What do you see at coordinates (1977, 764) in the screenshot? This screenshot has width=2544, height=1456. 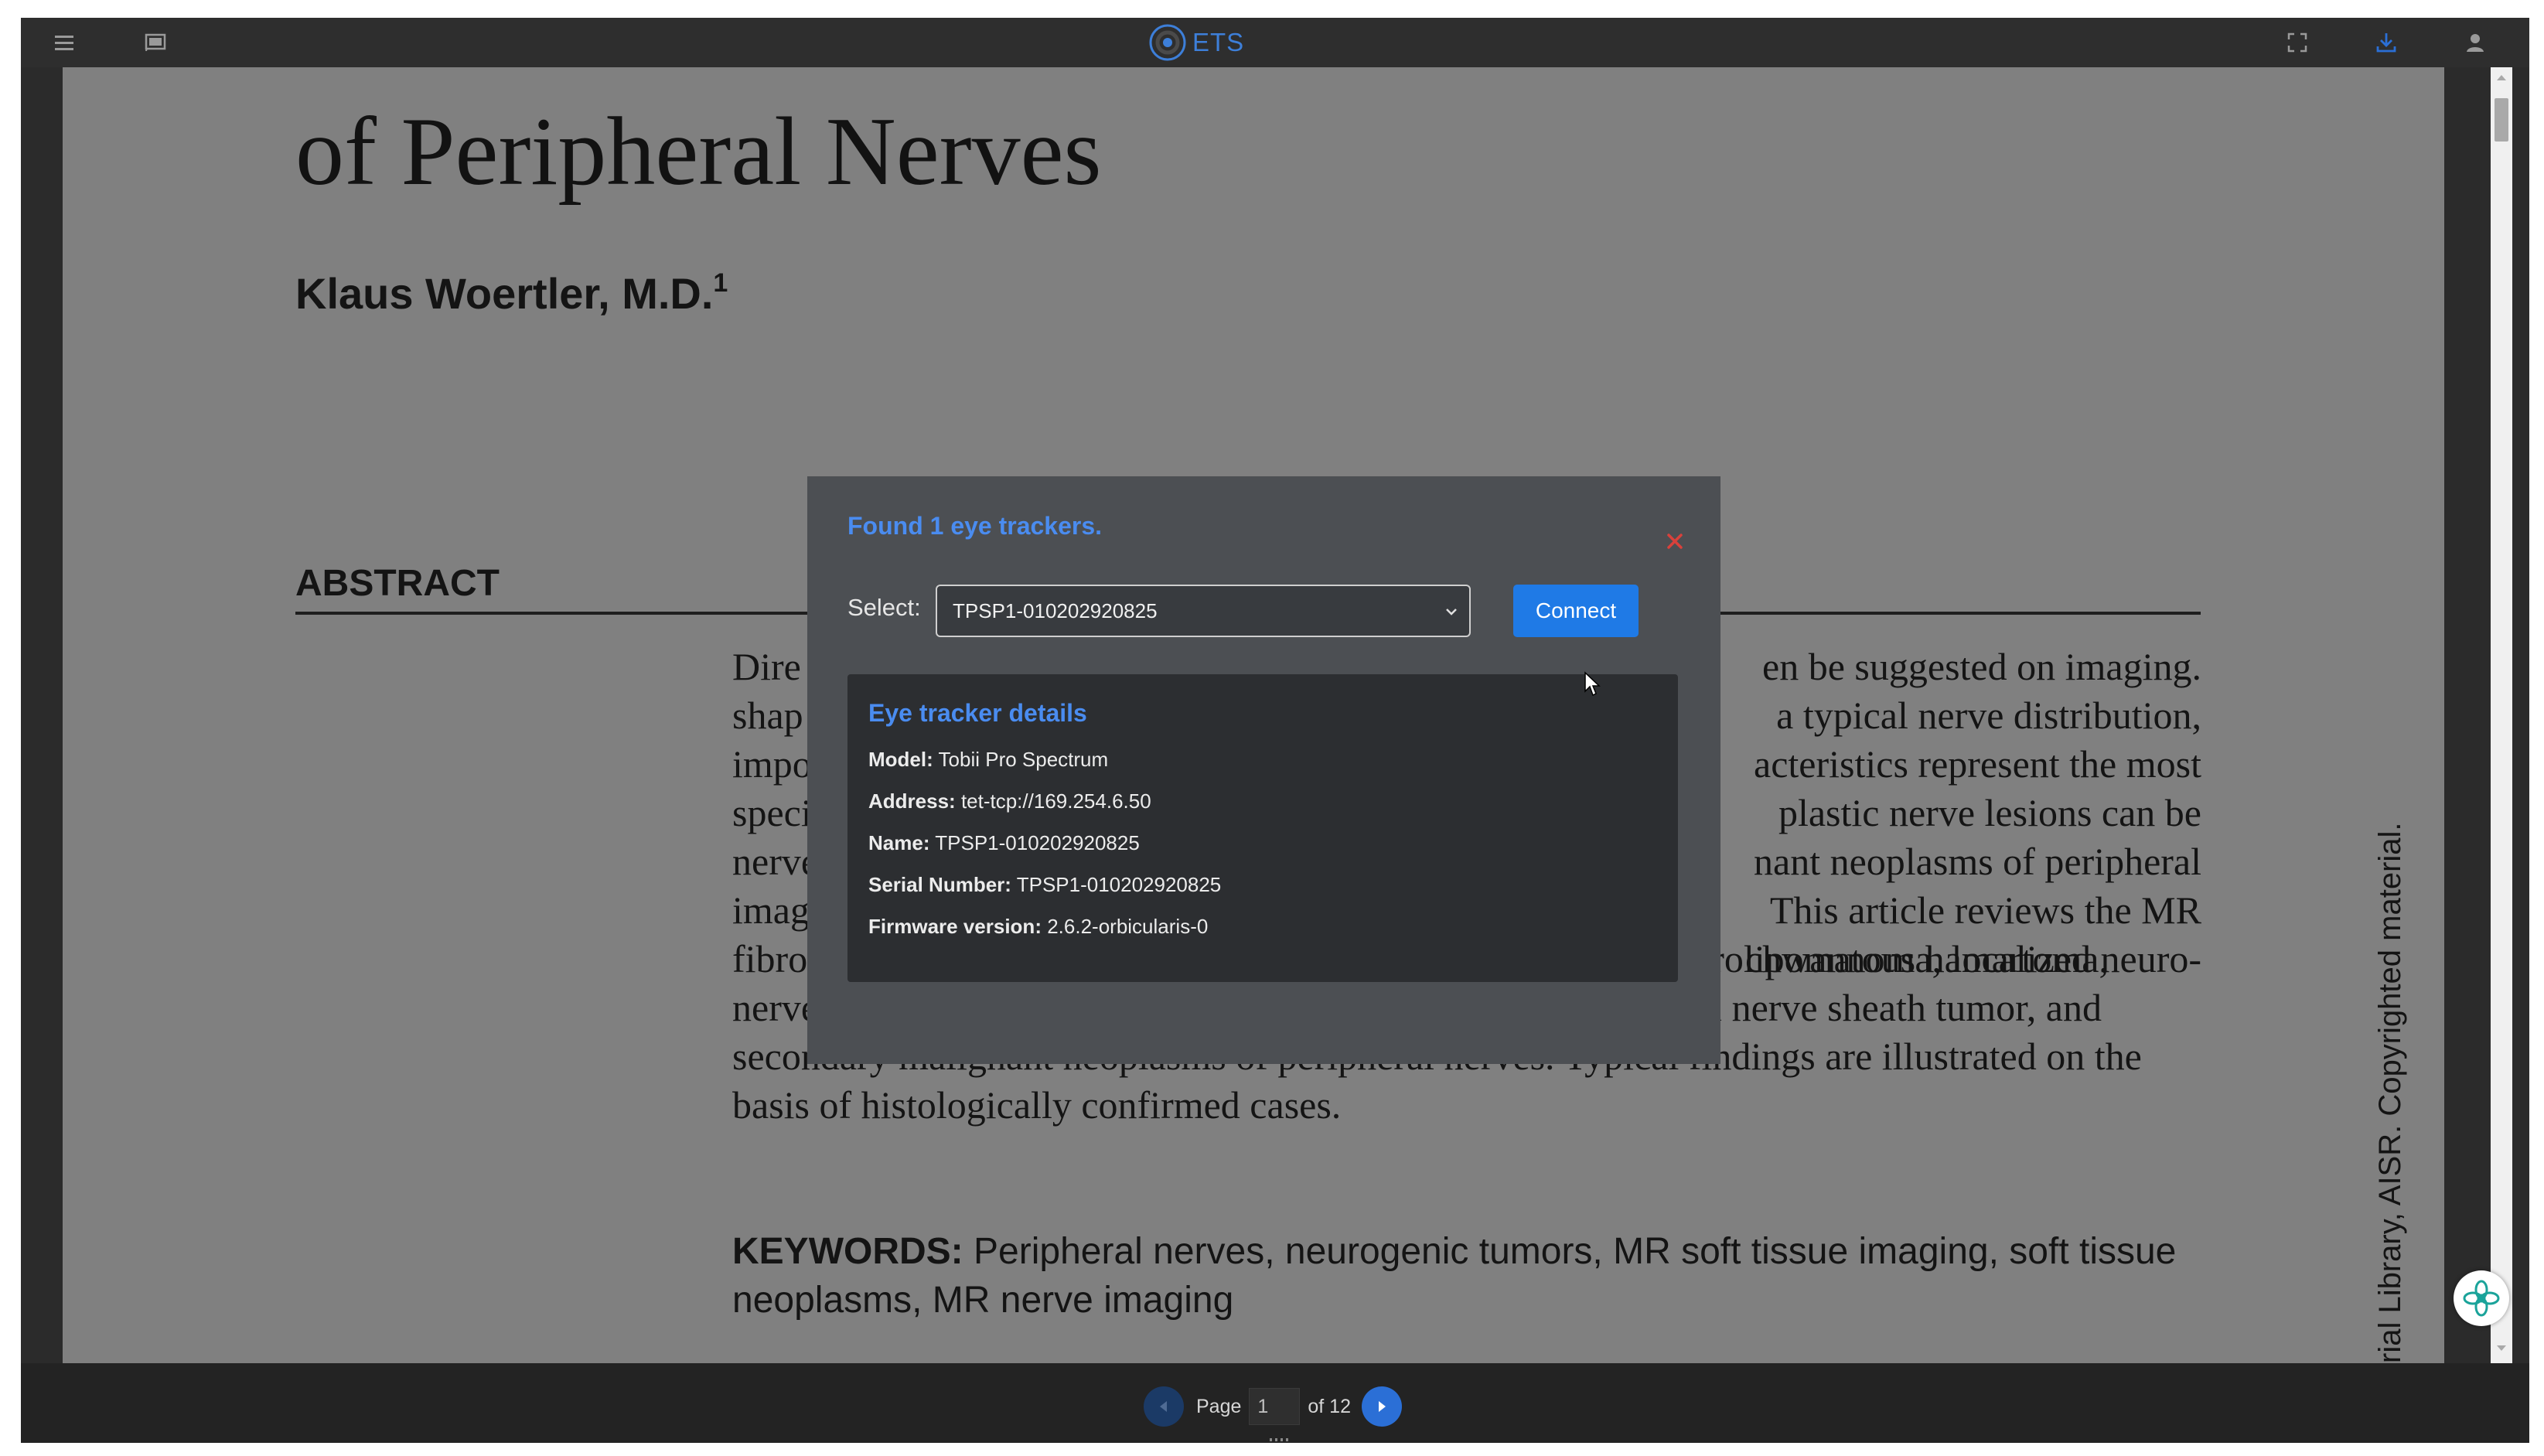 I see `abstract-fragment: acteristics represent the most` at bounding box center [1977, 764].